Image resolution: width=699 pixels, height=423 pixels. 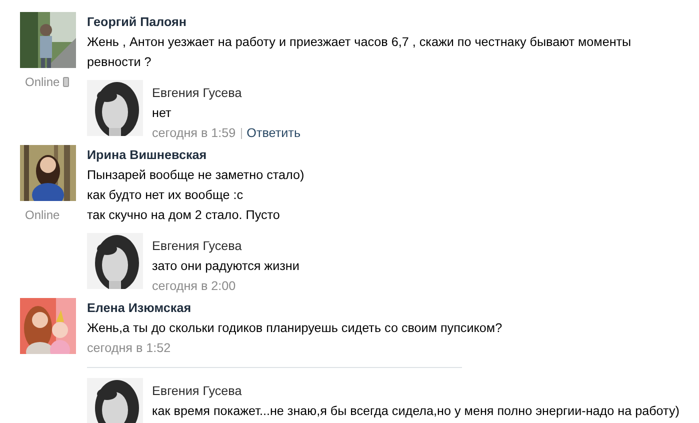 I want to click on comment-text: Пынзарей вообще не заметно стало), so click(x=196, y=175).